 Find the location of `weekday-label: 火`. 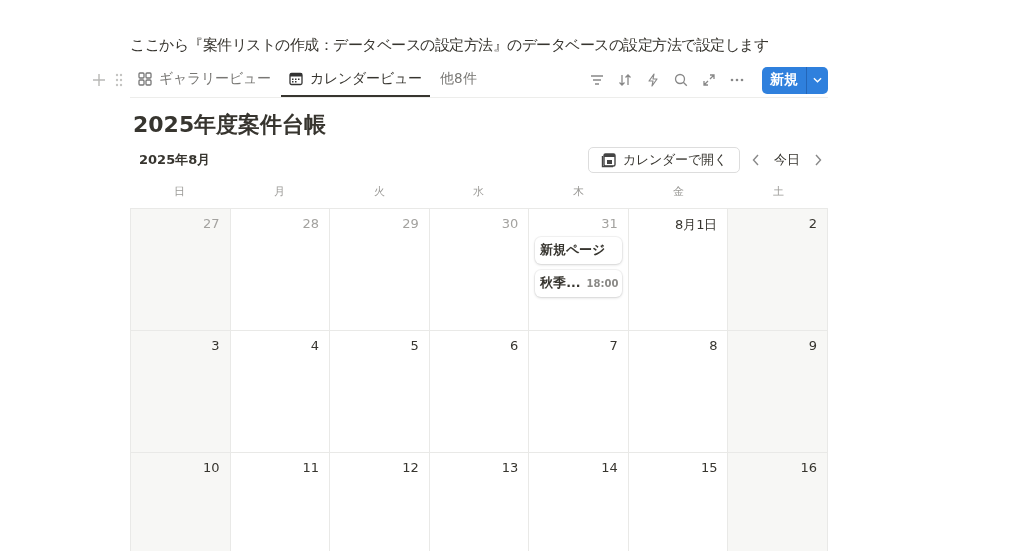

weekday-label: 火 is located at coordinates (379, 191).